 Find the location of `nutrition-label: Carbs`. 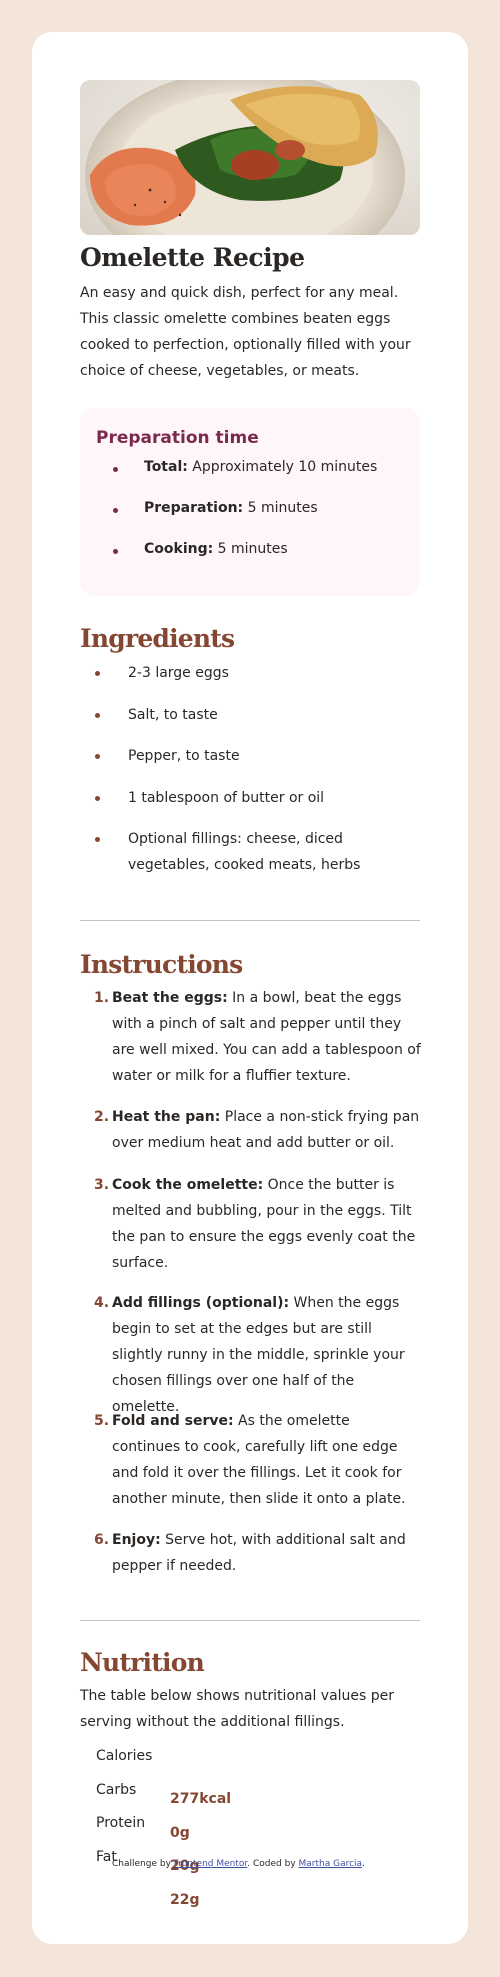

nutrition-label: Carbs is located at coordinates (116, 1790).